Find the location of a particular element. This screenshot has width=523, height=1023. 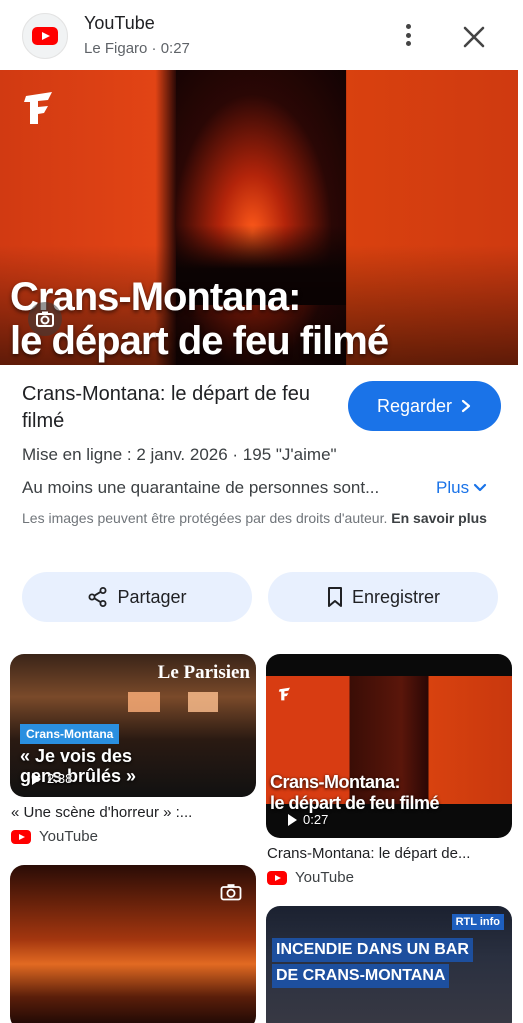

overlay-line1: Crans-Montana: is located at coordinates (335, 782).